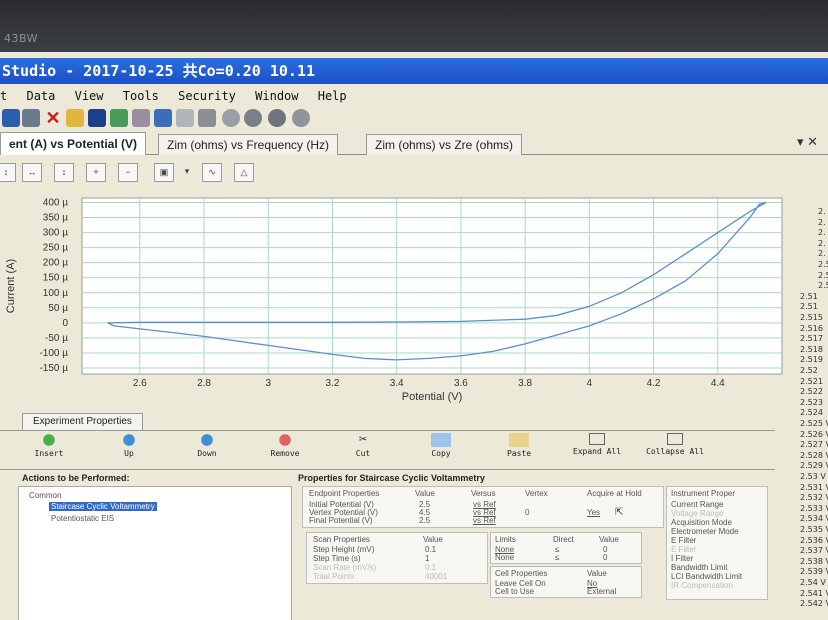 The width and height of the screenshot is (828, 620). What do you see at coordinates (414, 71) in the screenshot?
I see `window-title-bar: Studio - 2017-10-25 共Co=0.20 10.11` at bounding box center [414, 71].